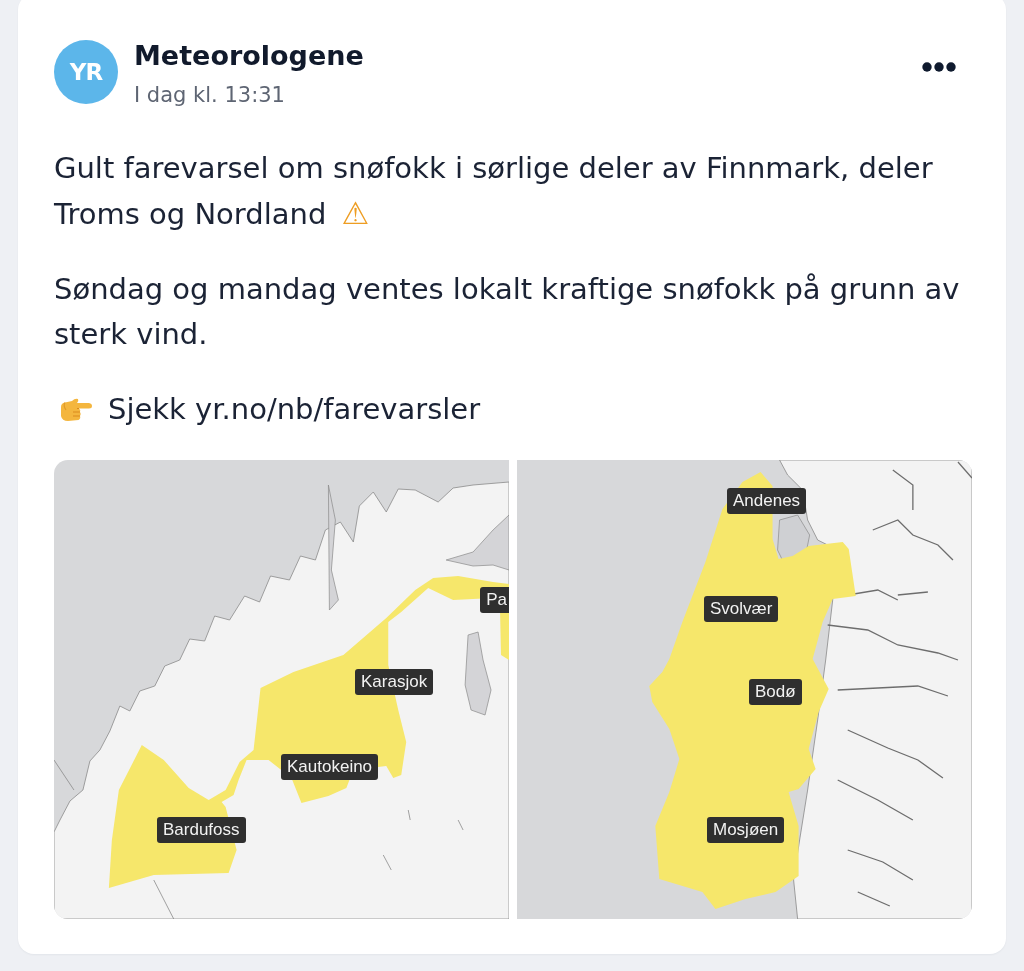  What do you see at coordinates (746, 830) in the screenshot?
I see `map-label: Mosjøen` at bounding box center [746, 830].